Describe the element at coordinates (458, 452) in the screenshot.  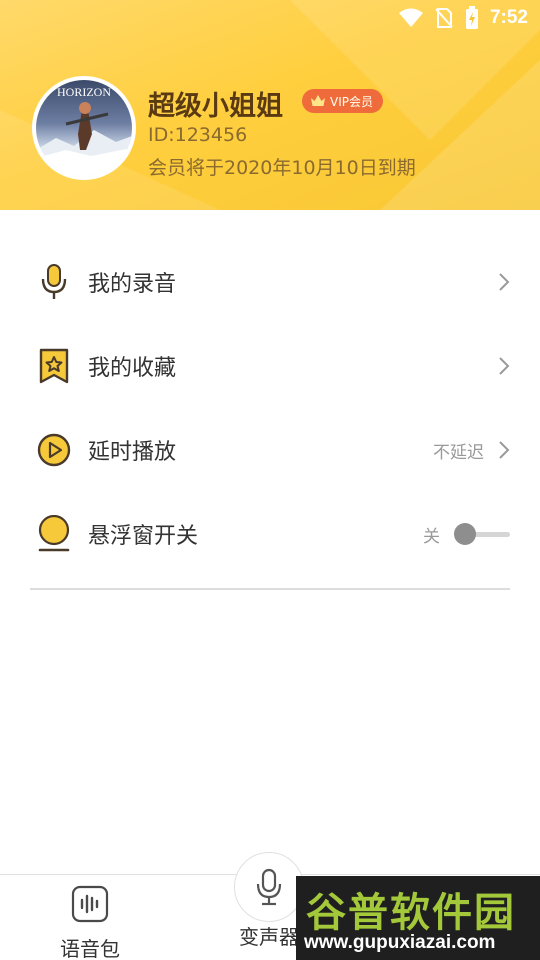
I see `delay-value: 不延迟` at that location.